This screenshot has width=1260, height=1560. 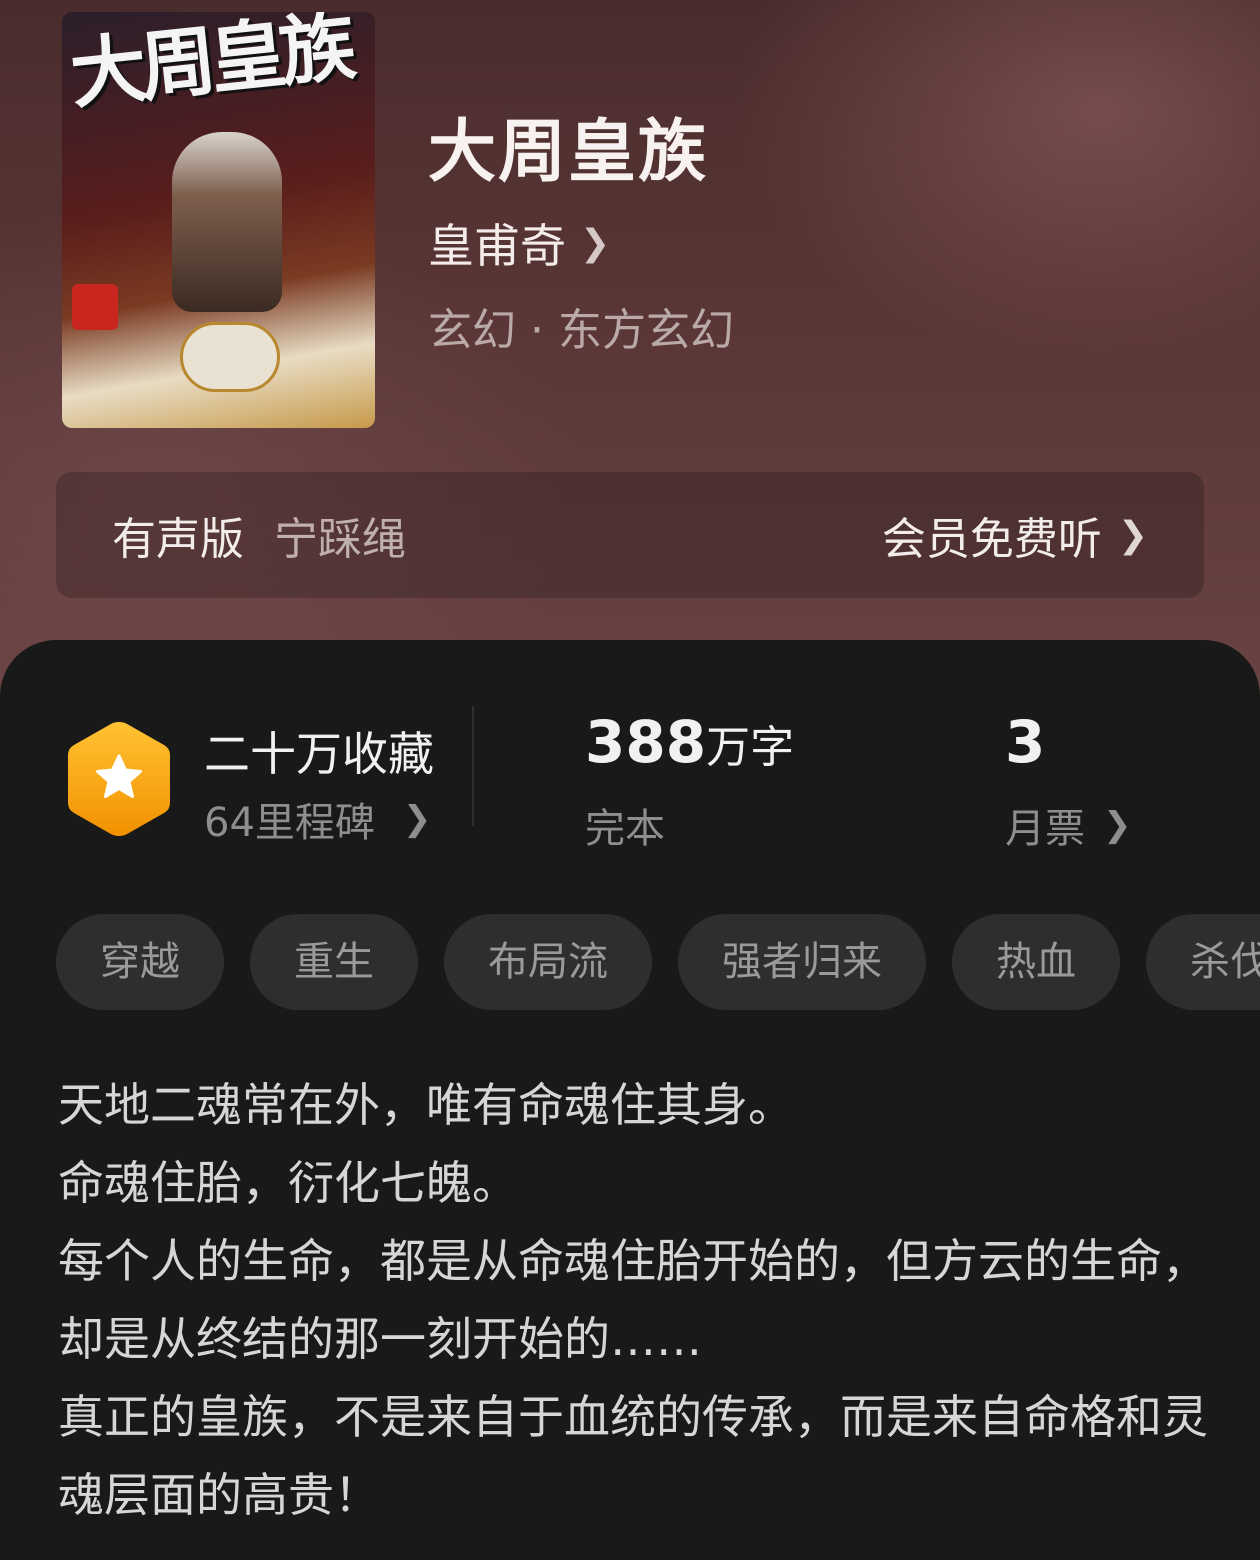 I want to click on word-count: 388万字, so click(x=689, y=742).